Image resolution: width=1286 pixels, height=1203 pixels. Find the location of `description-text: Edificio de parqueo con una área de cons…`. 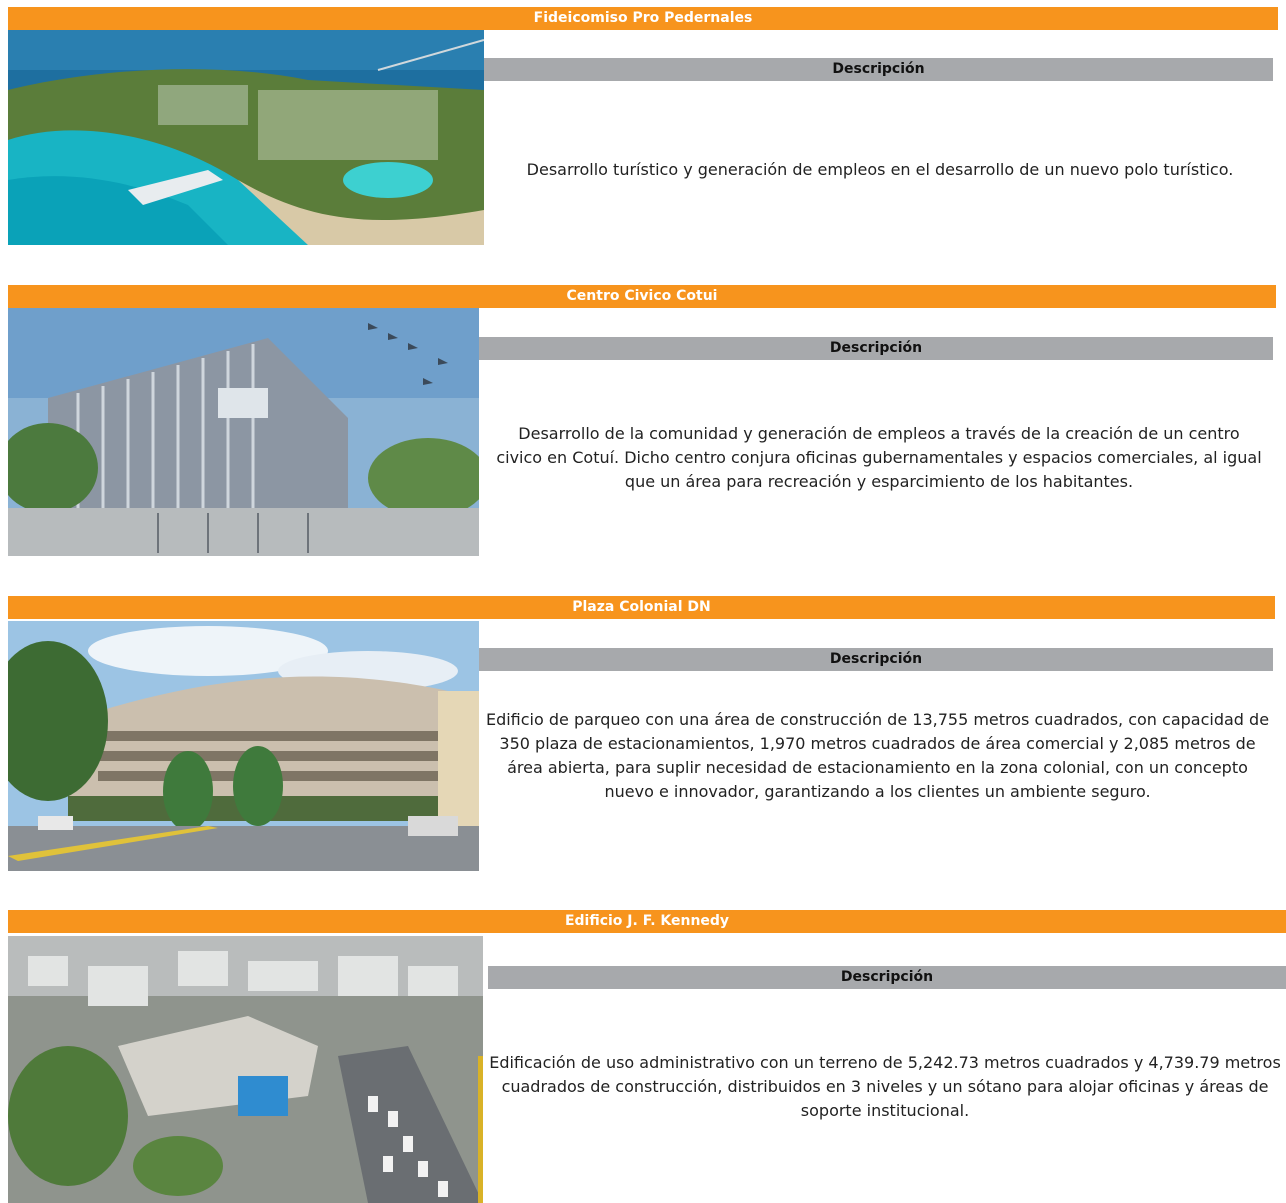

description-text: Edificio de parqueo con una área de cons… is located at coordinates (877, 755).